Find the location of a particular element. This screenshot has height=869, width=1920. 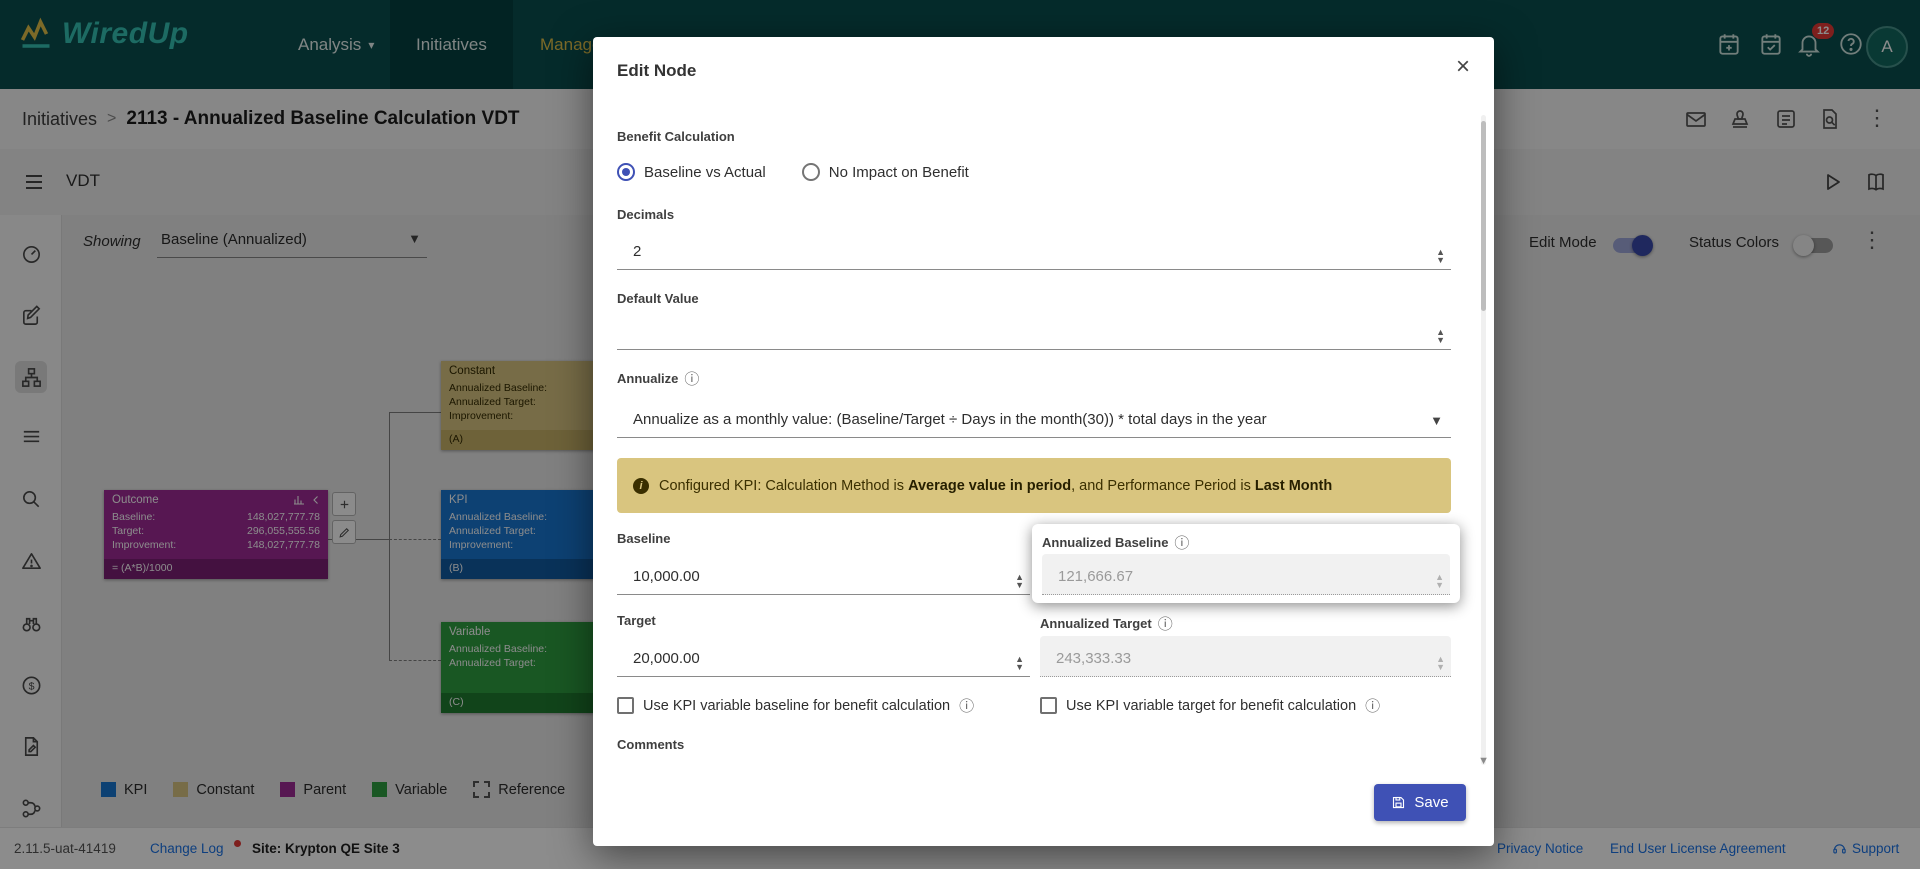

modal-scrollbar-thumb is located at coordinates (1483, 216).